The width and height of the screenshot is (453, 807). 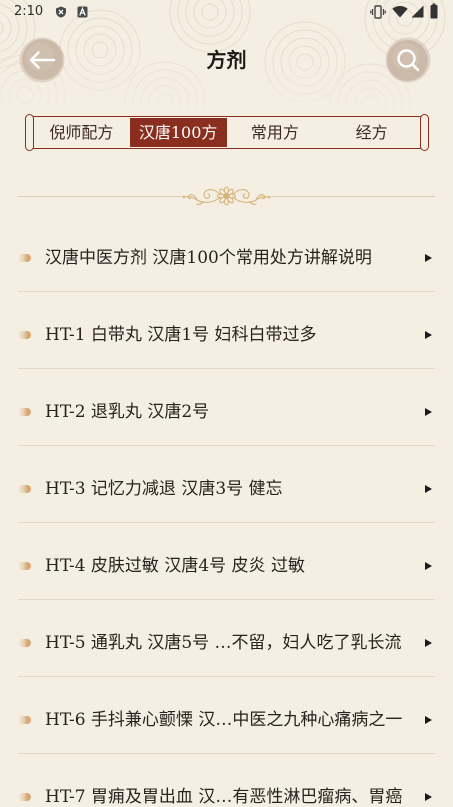 What do you see at coordinates (224, 720) in the screenshot?
I see `list-item-title: HT-6 手抖兼心颤慄 汉…中医之九种心痛病之一` at bounding box center [224, 720].